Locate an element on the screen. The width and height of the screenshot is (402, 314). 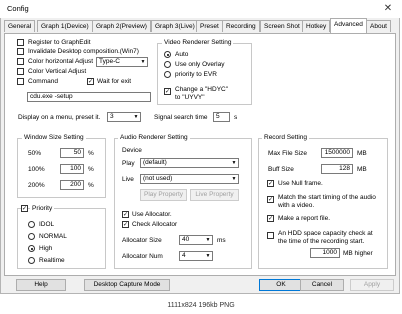
match-timing-label-line2: with a video. is located at coordinates (296, 205).